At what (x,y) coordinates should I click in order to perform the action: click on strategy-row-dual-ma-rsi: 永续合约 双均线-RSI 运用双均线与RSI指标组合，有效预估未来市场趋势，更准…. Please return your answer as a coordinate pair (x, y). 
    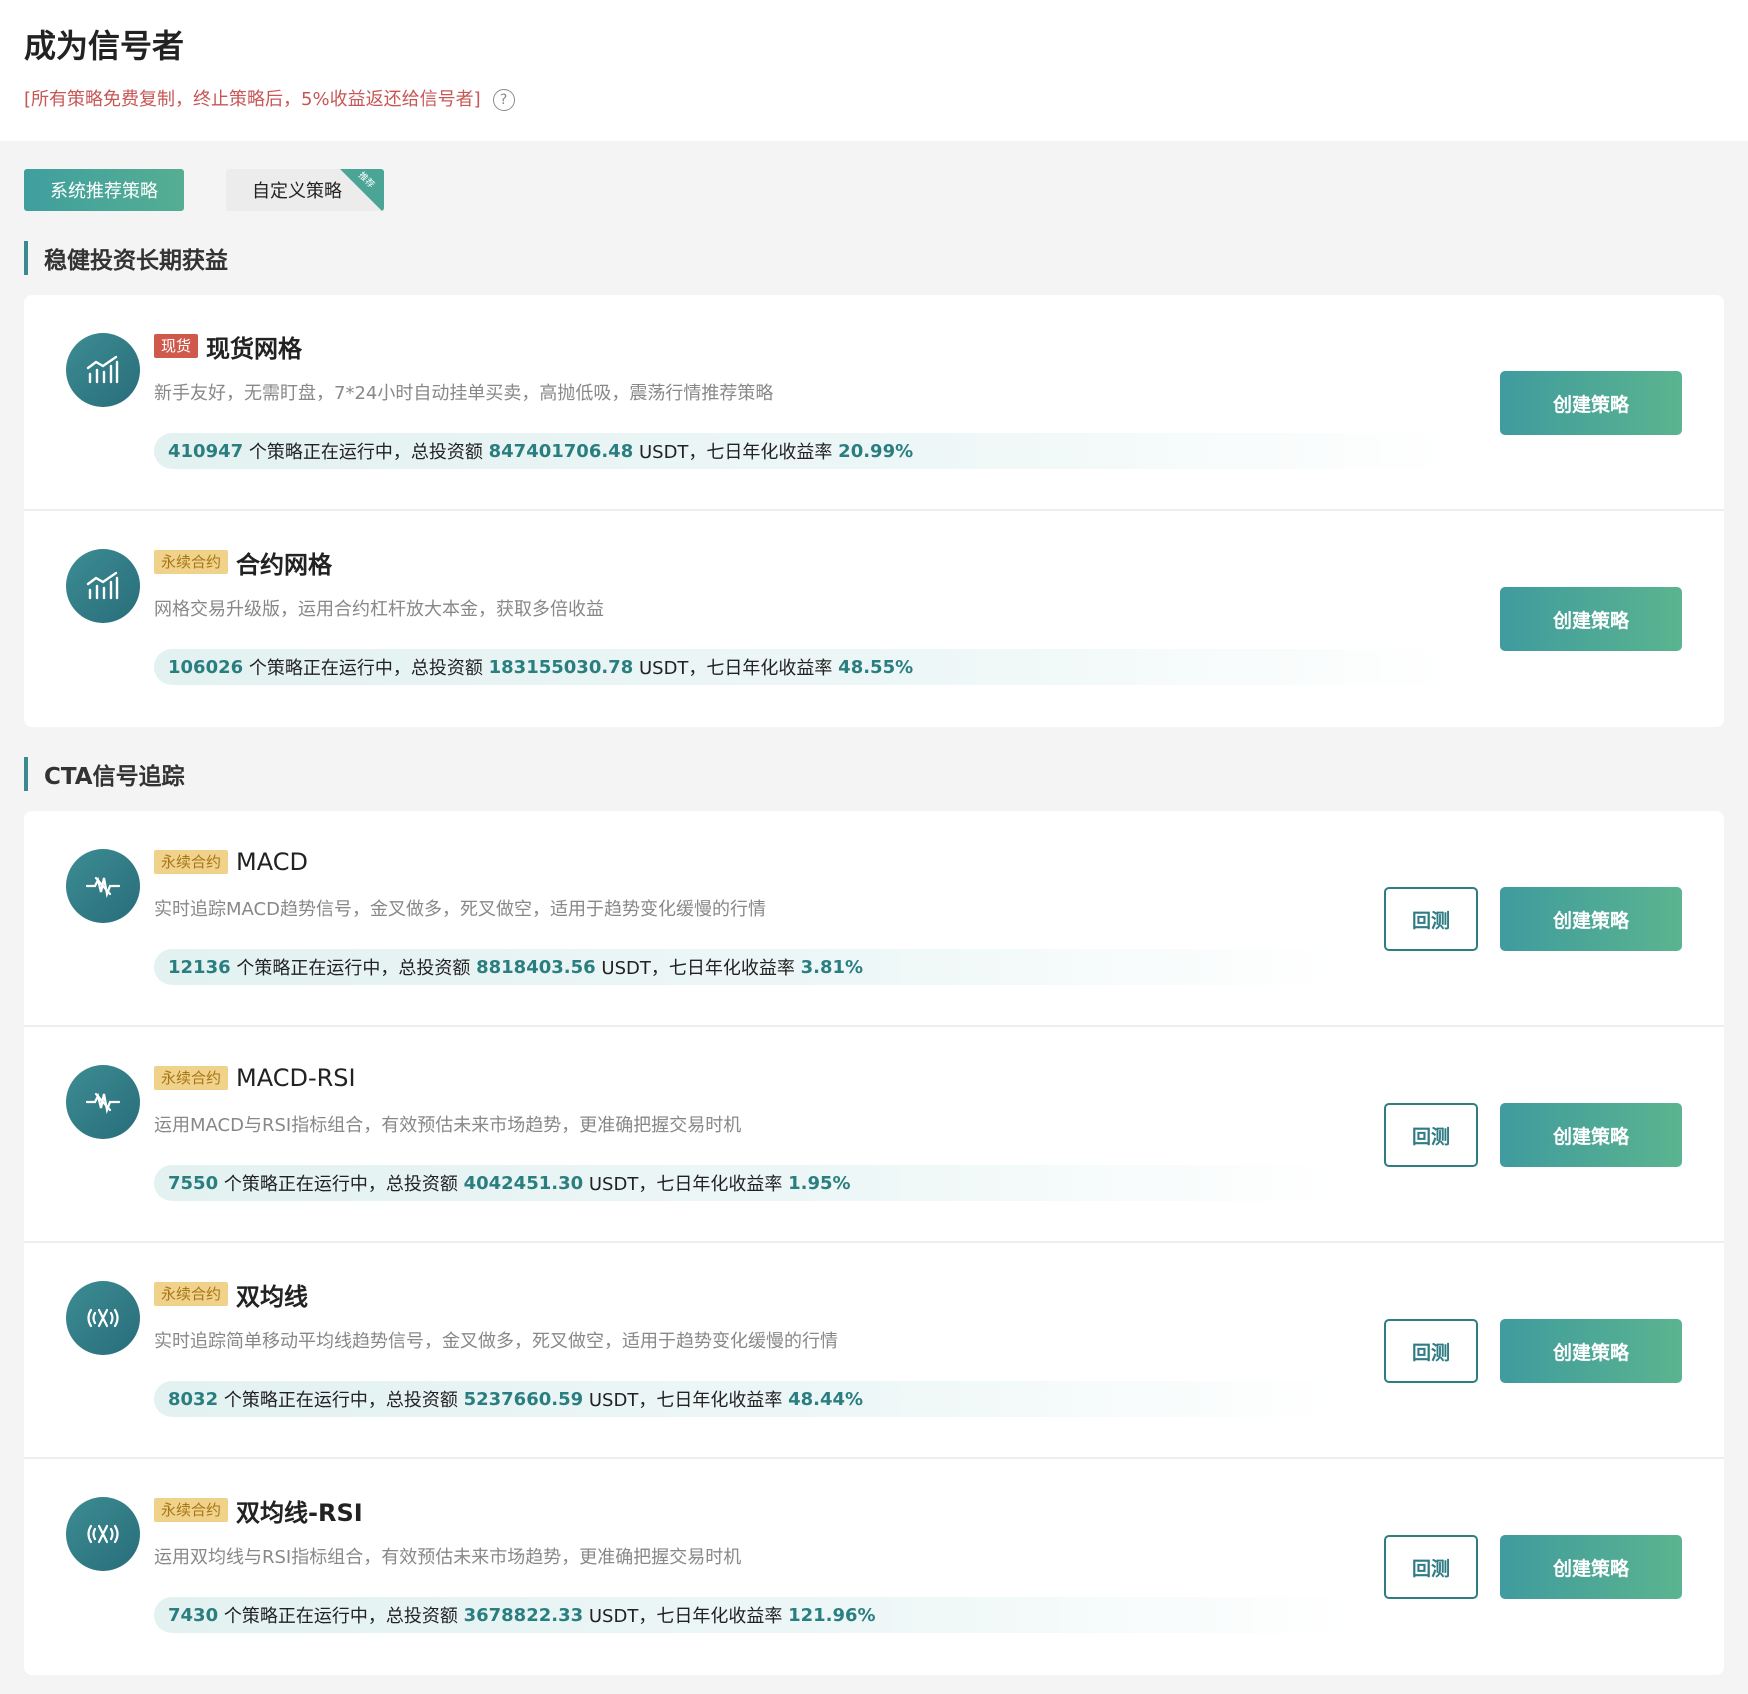
    Looking at the image, I should click on (874, 1567).